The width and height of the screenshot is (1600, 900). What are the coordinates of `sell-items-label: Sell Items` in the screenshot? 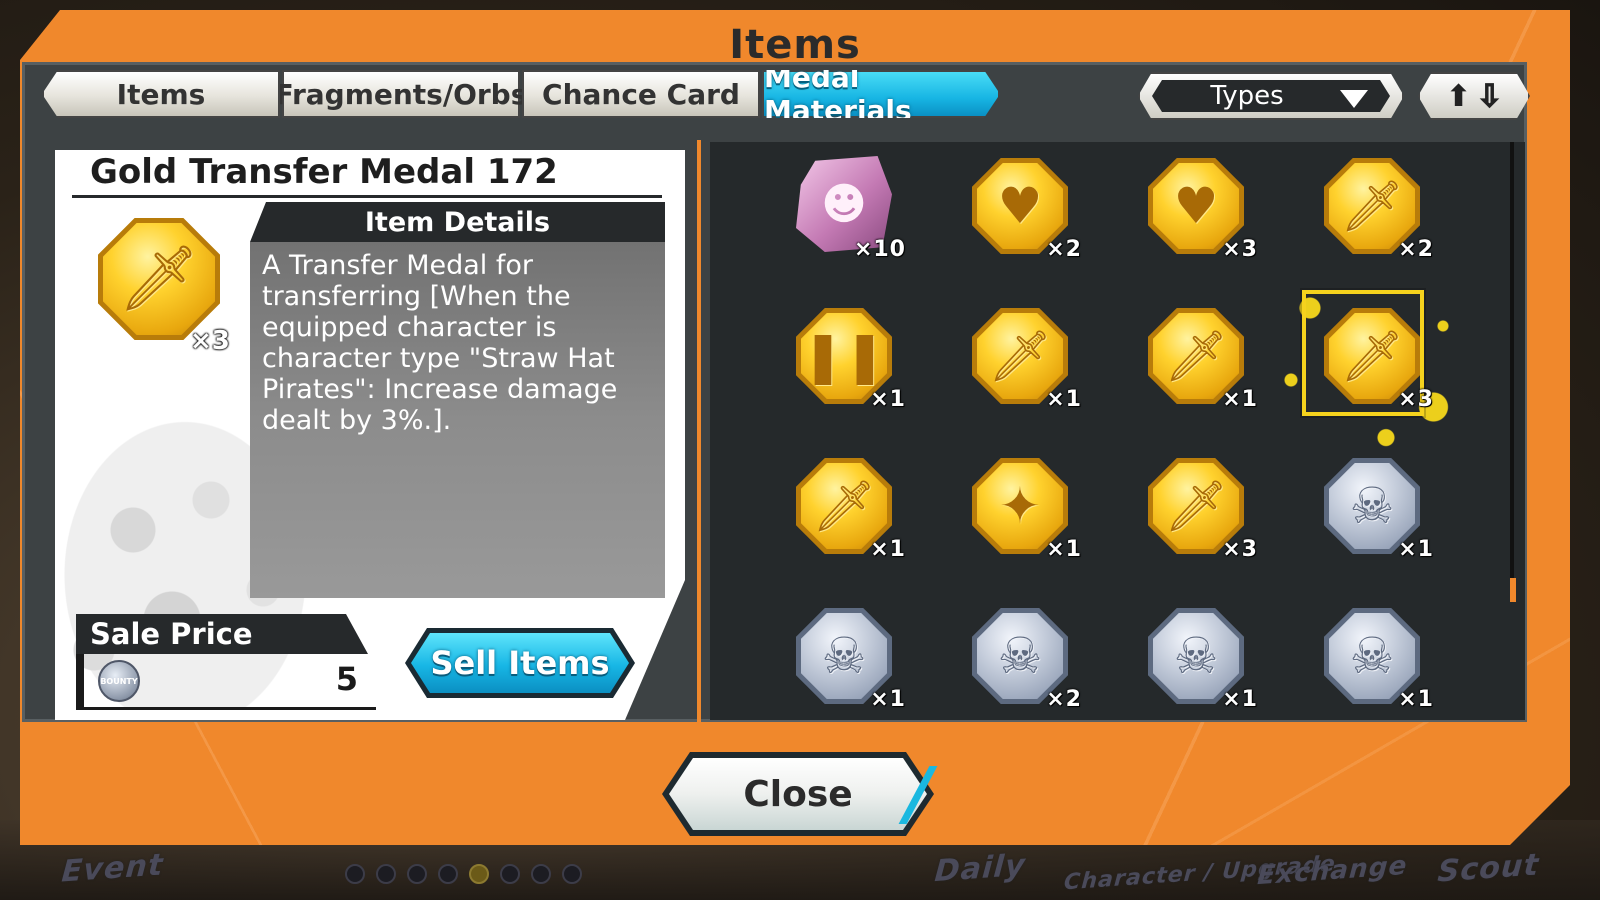 It's located at (520, 663).